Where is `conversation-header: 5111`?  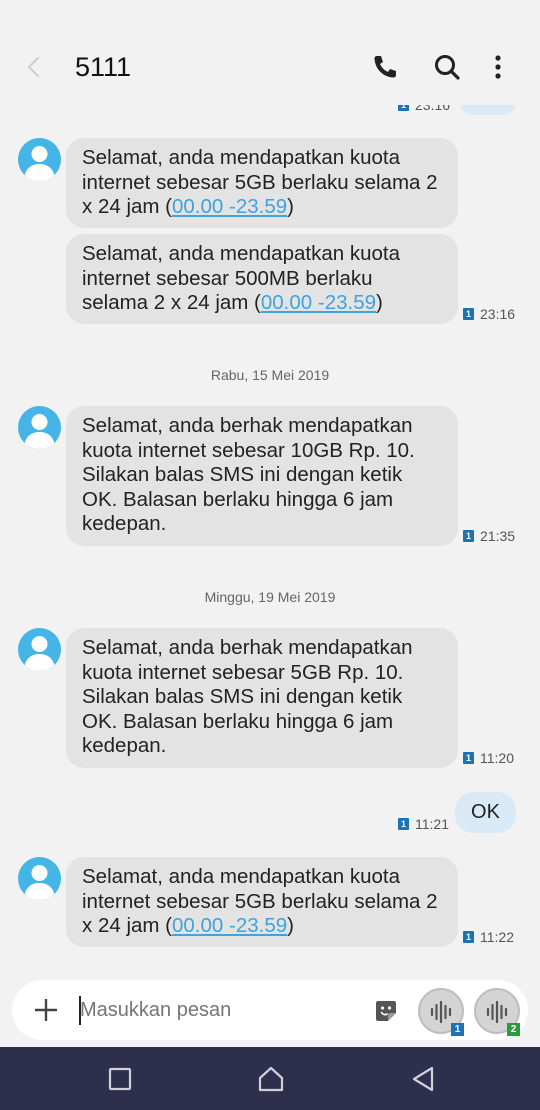
conversation-header: 5111 is located at coordinates (270, 67).